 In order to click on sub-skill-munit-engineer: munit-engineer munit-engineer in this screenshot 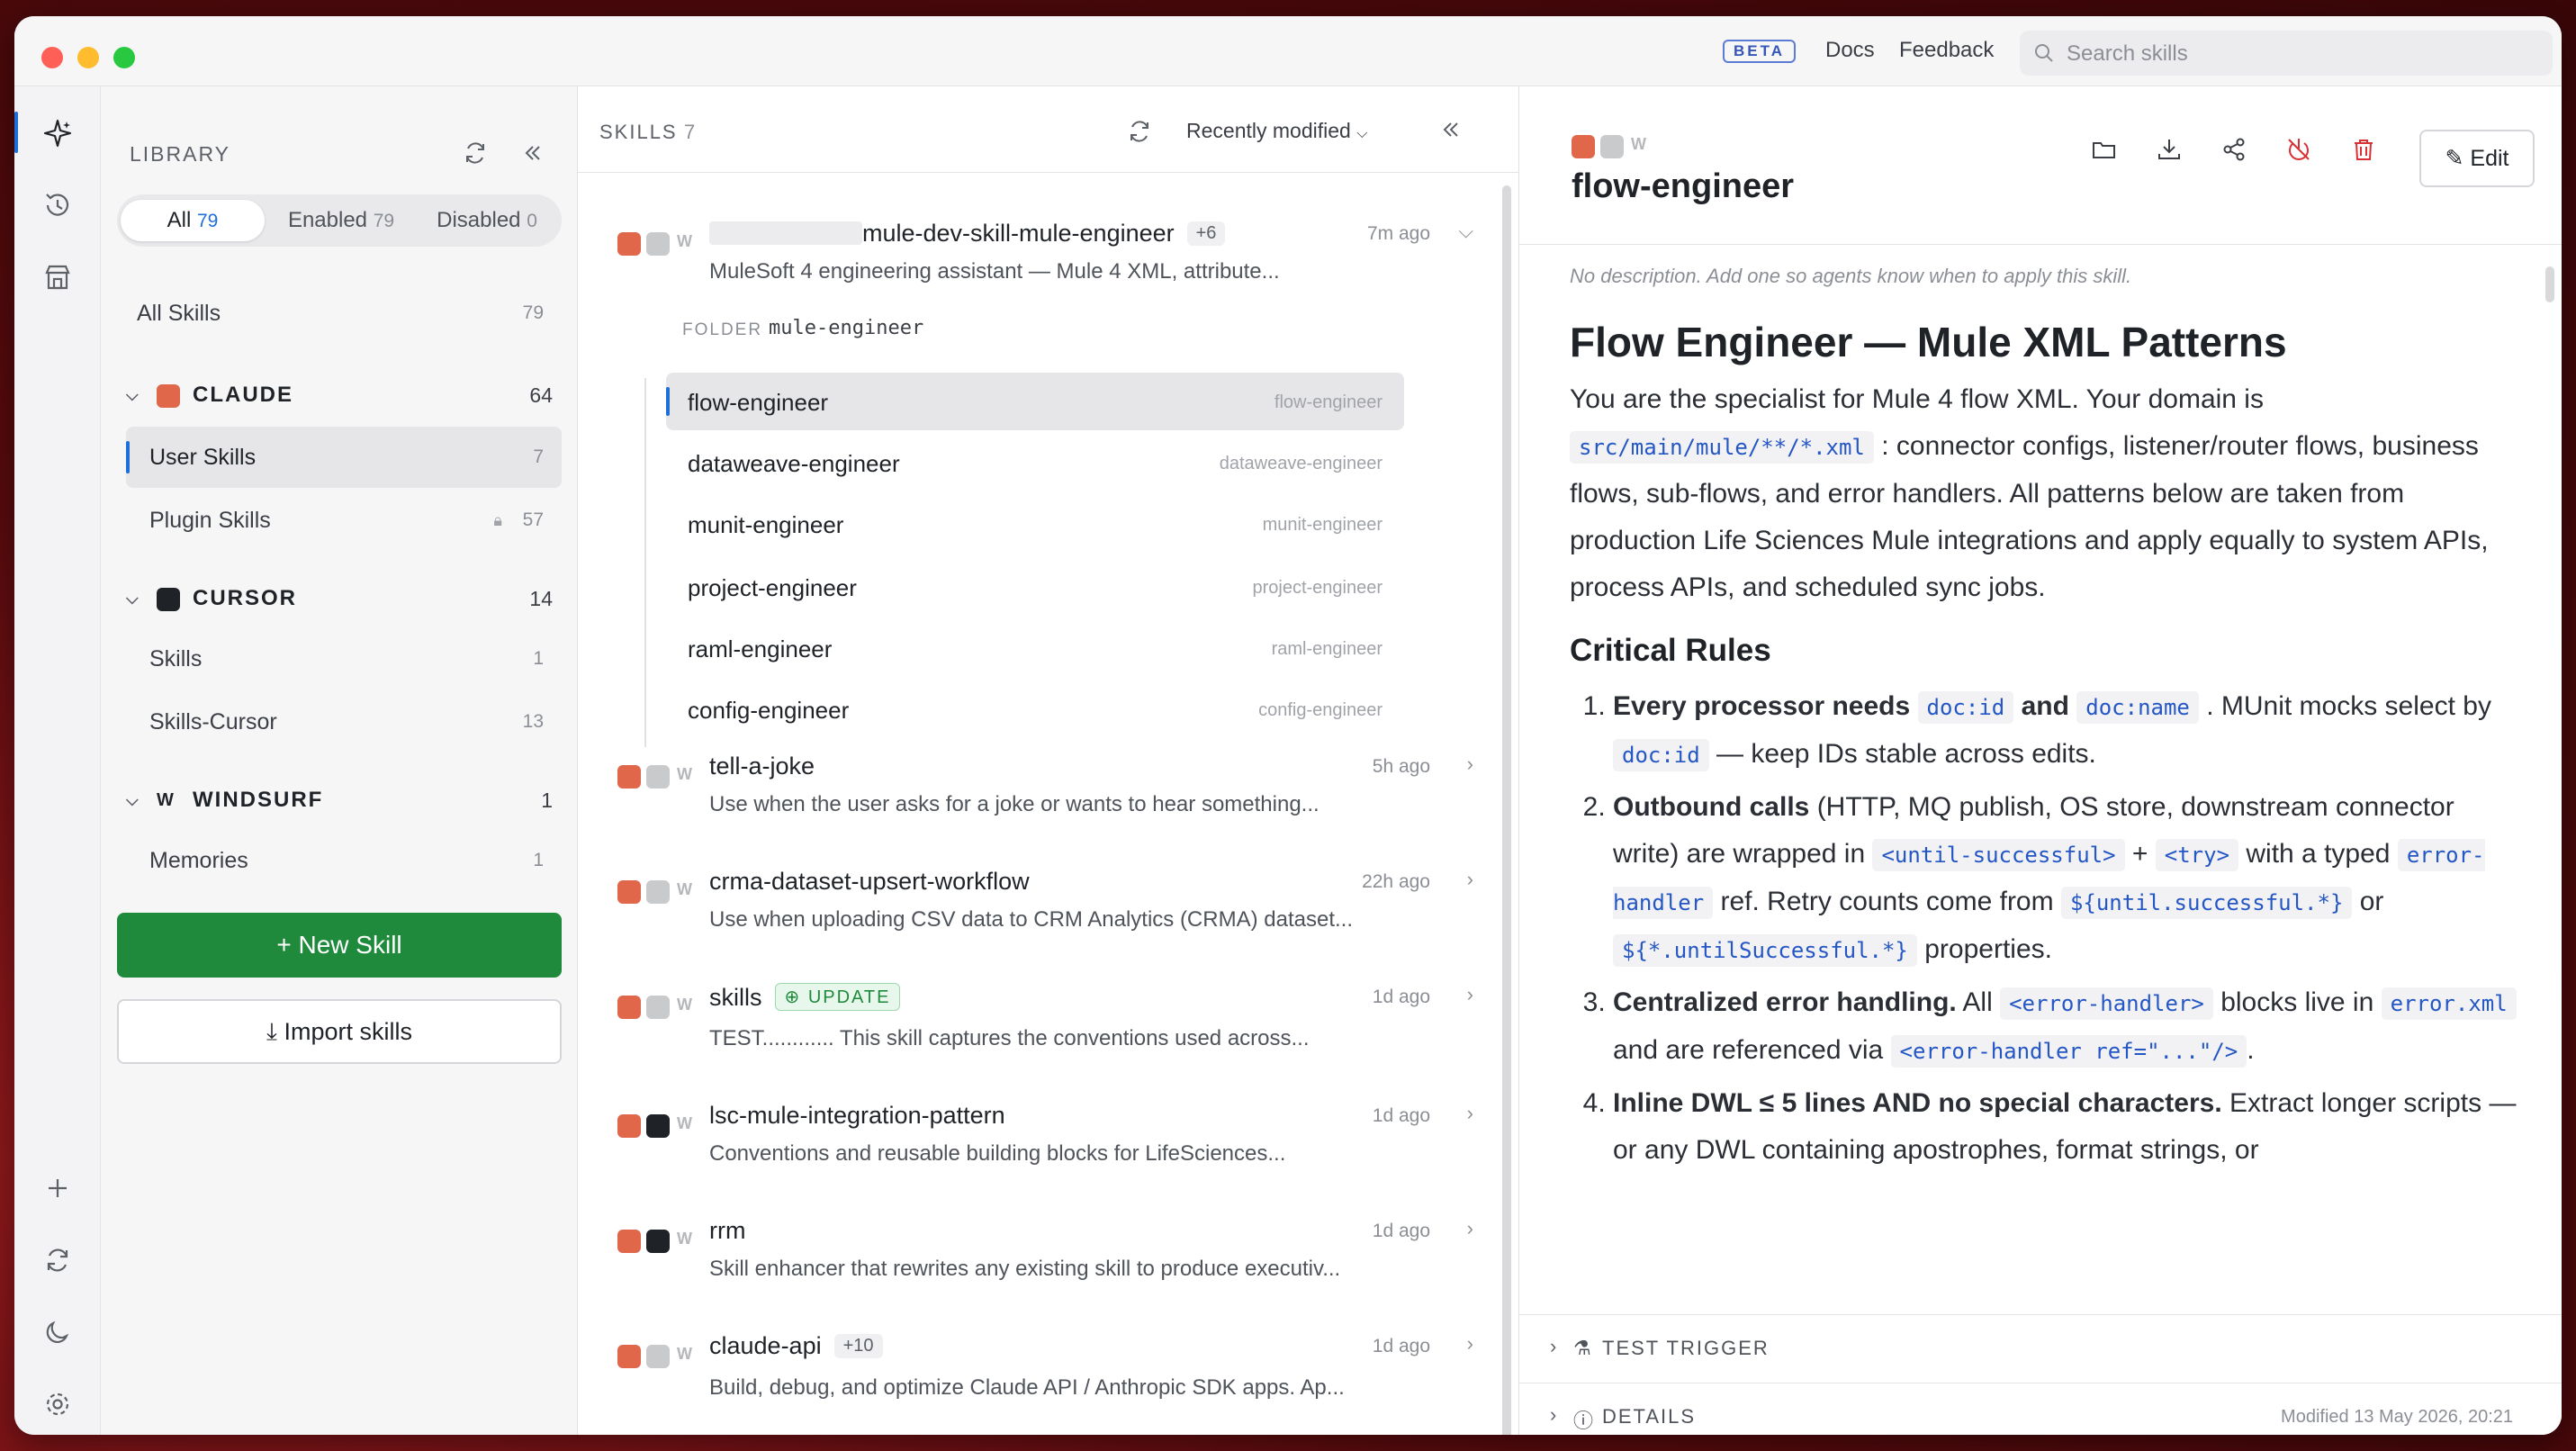, I will do `click(1035, 524)`.